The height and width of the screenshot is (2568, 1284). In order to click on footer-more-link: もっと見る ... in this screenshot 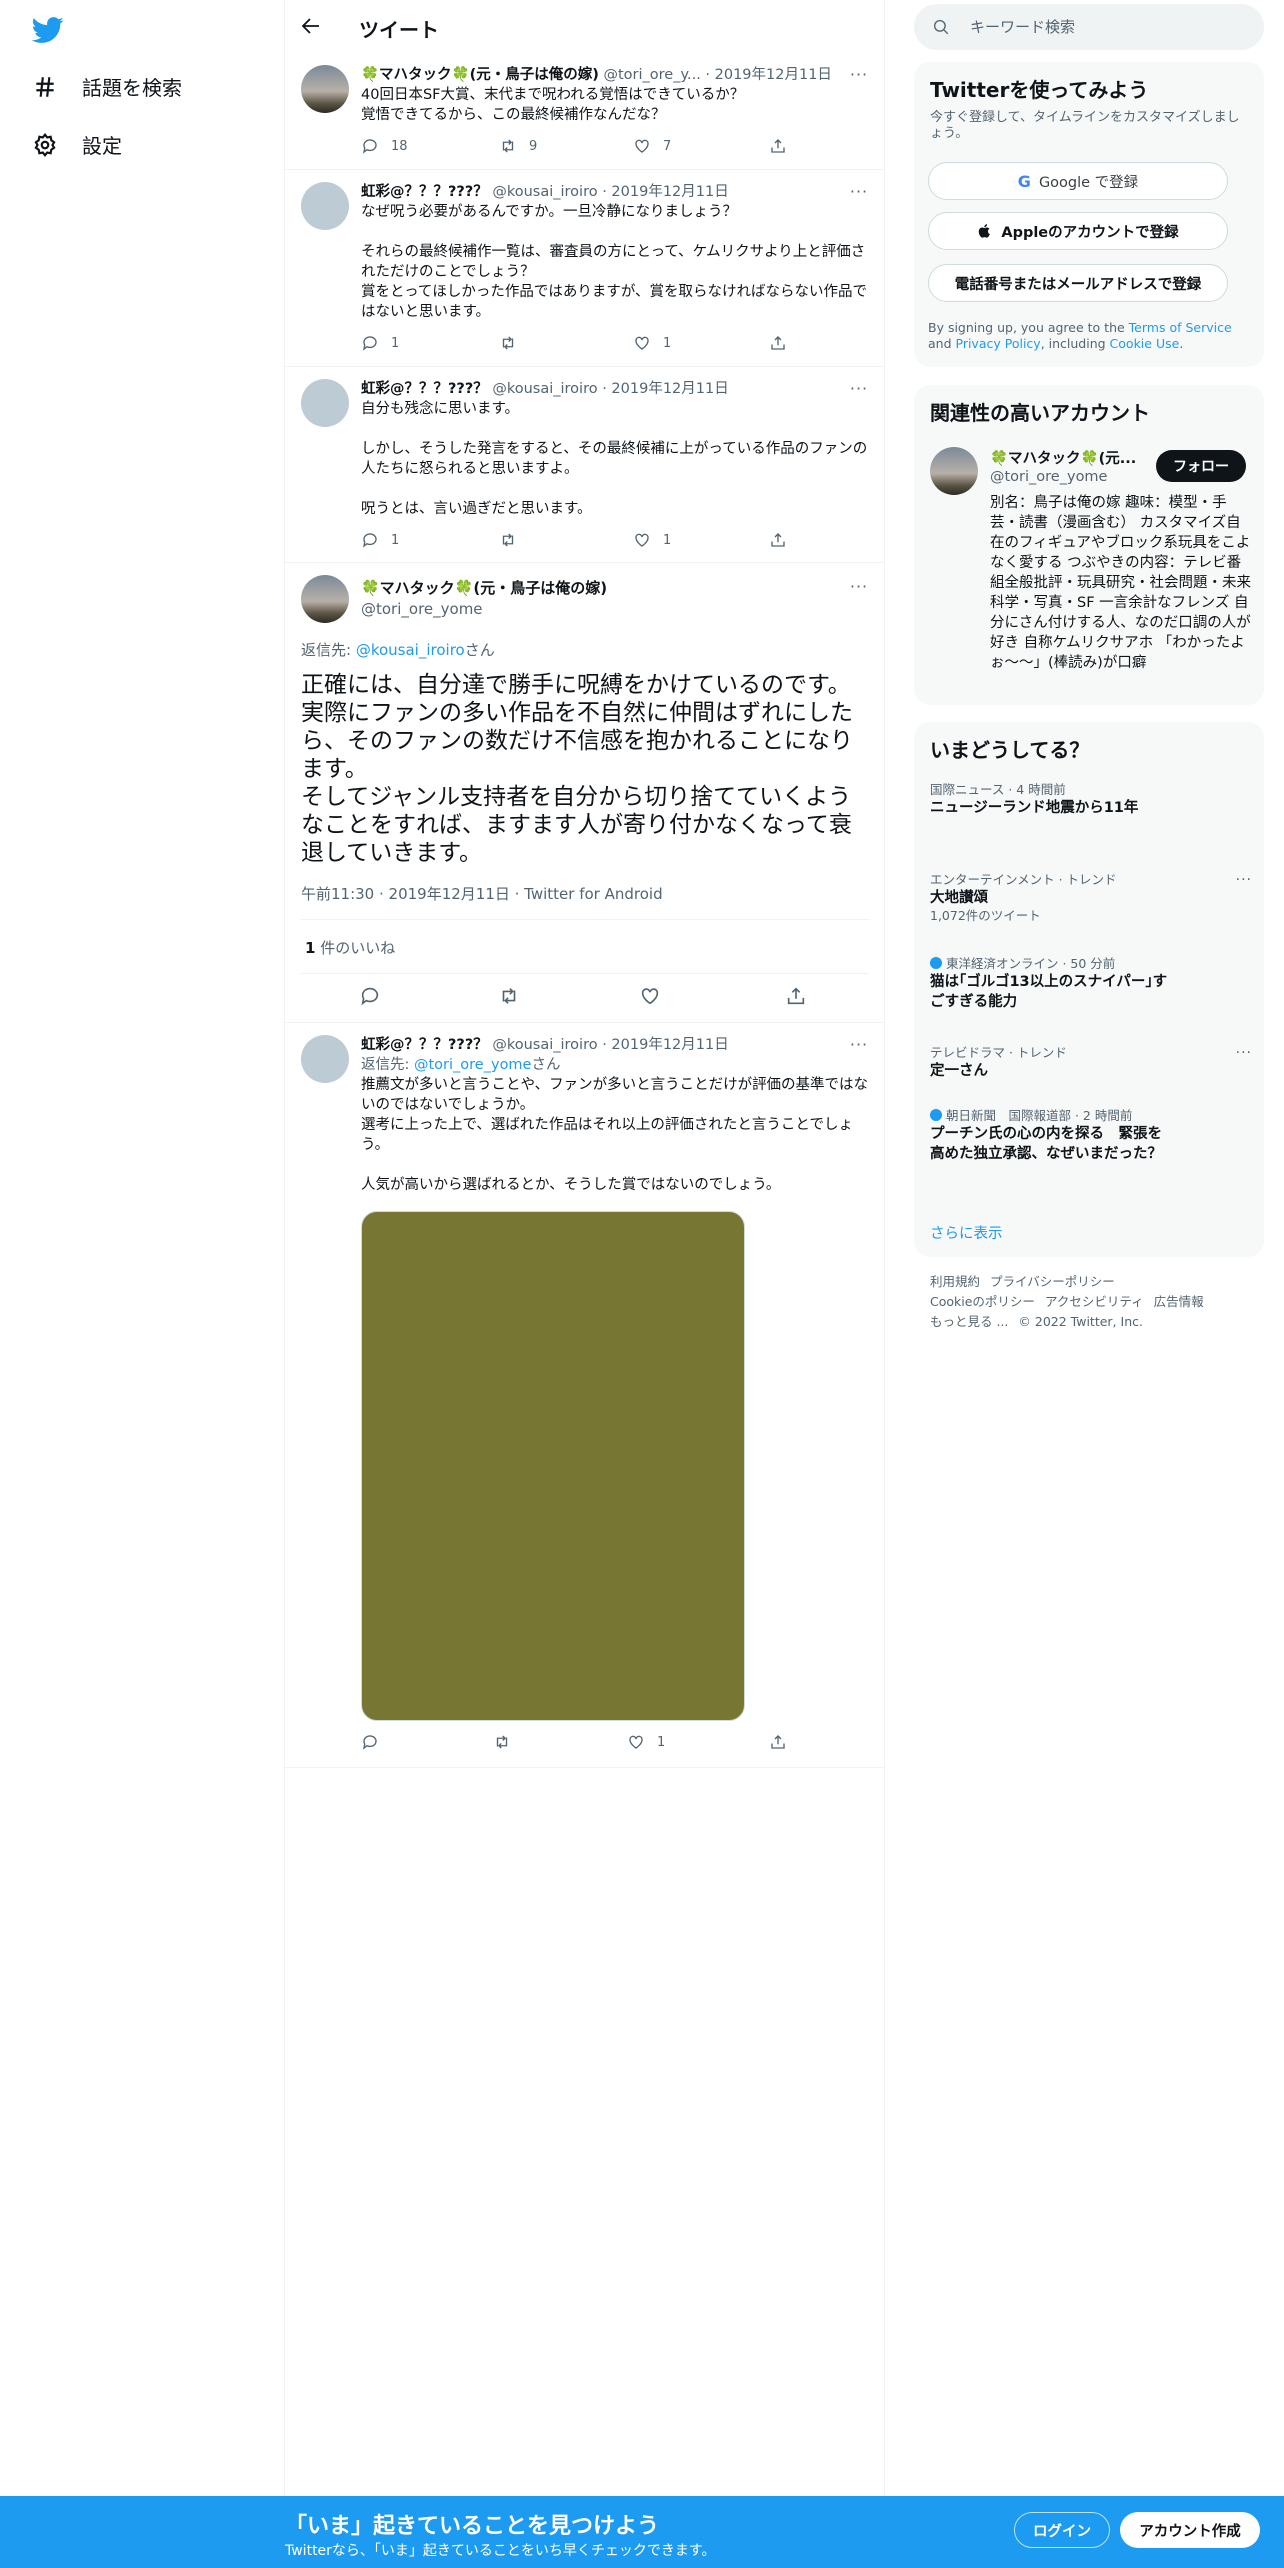, I will do `click(969, 1321)`.